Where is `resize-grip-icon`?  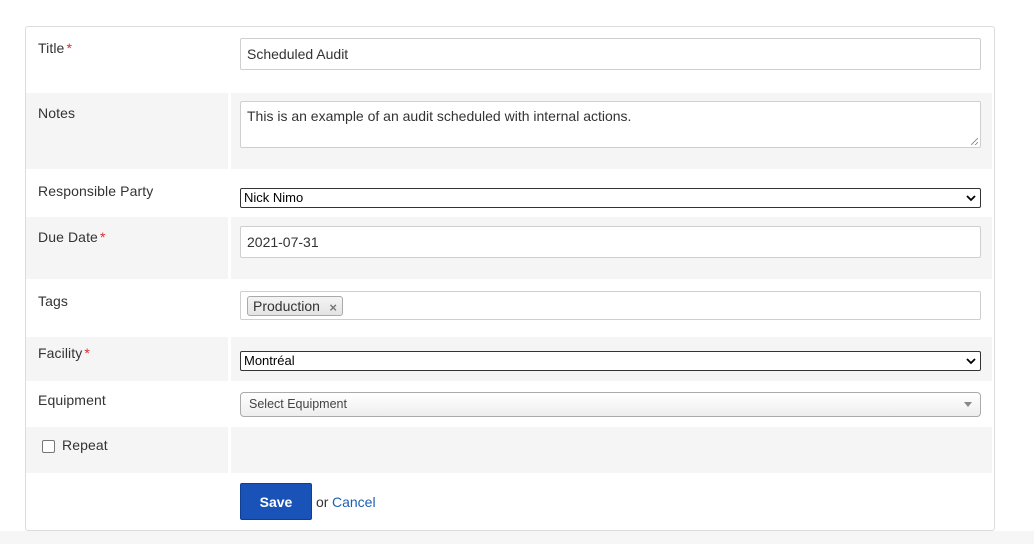
resize-grip-icon is located at coordinates (974, 141).